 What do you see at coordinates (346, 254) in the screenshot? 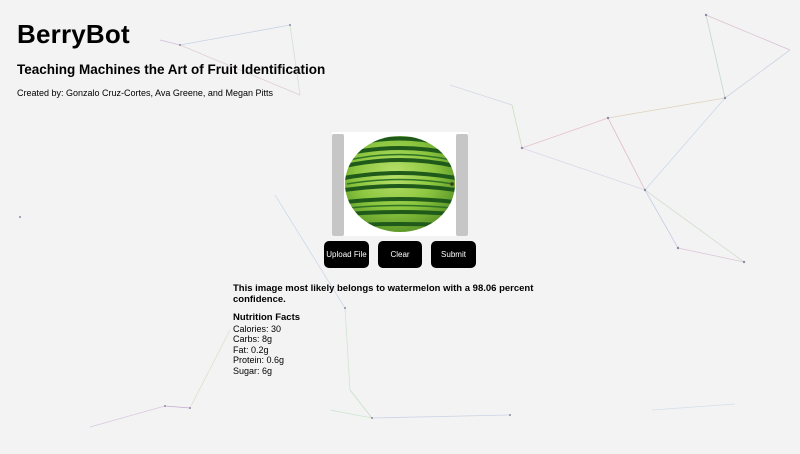
I see `upload-file-button: Upload File` at bounding box center [346, 254].